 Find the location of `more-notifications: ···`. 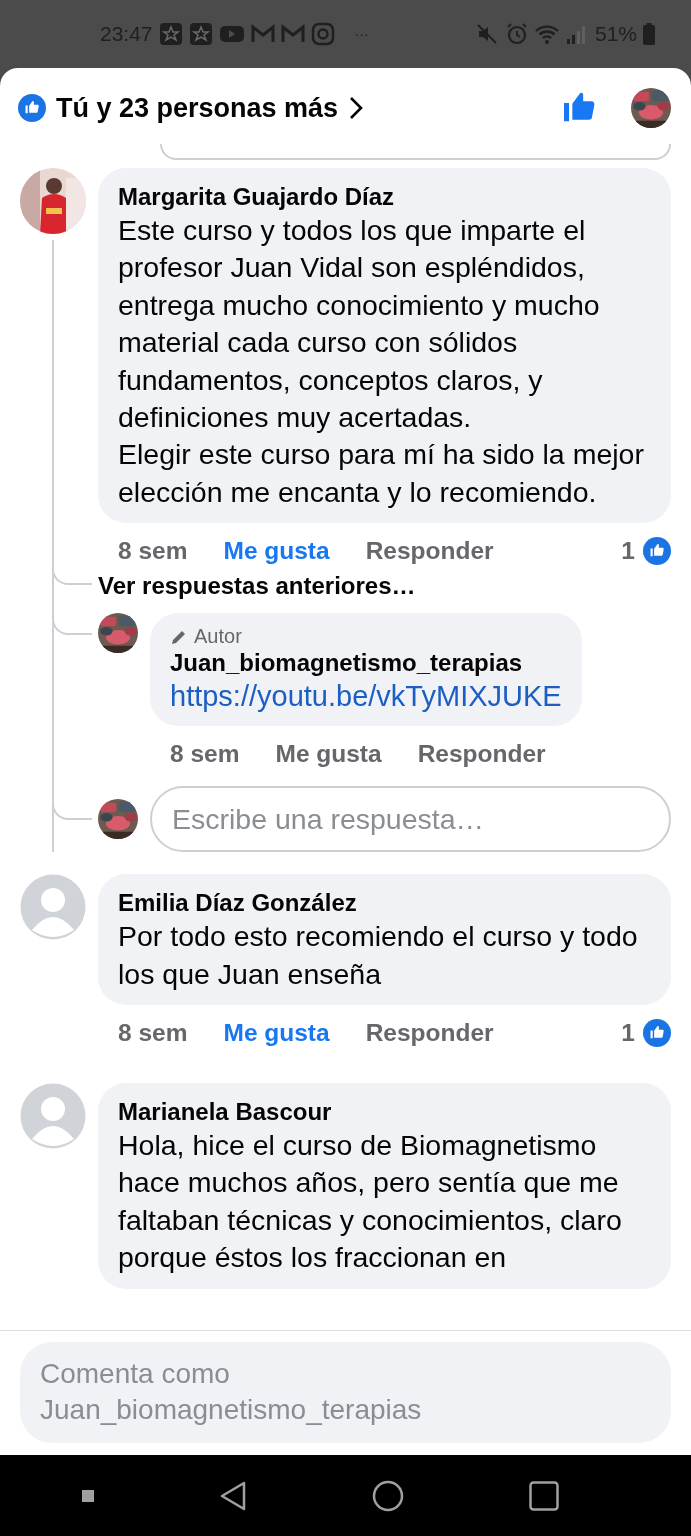

more-notifications: ··· is located at coordinates (361, 34).